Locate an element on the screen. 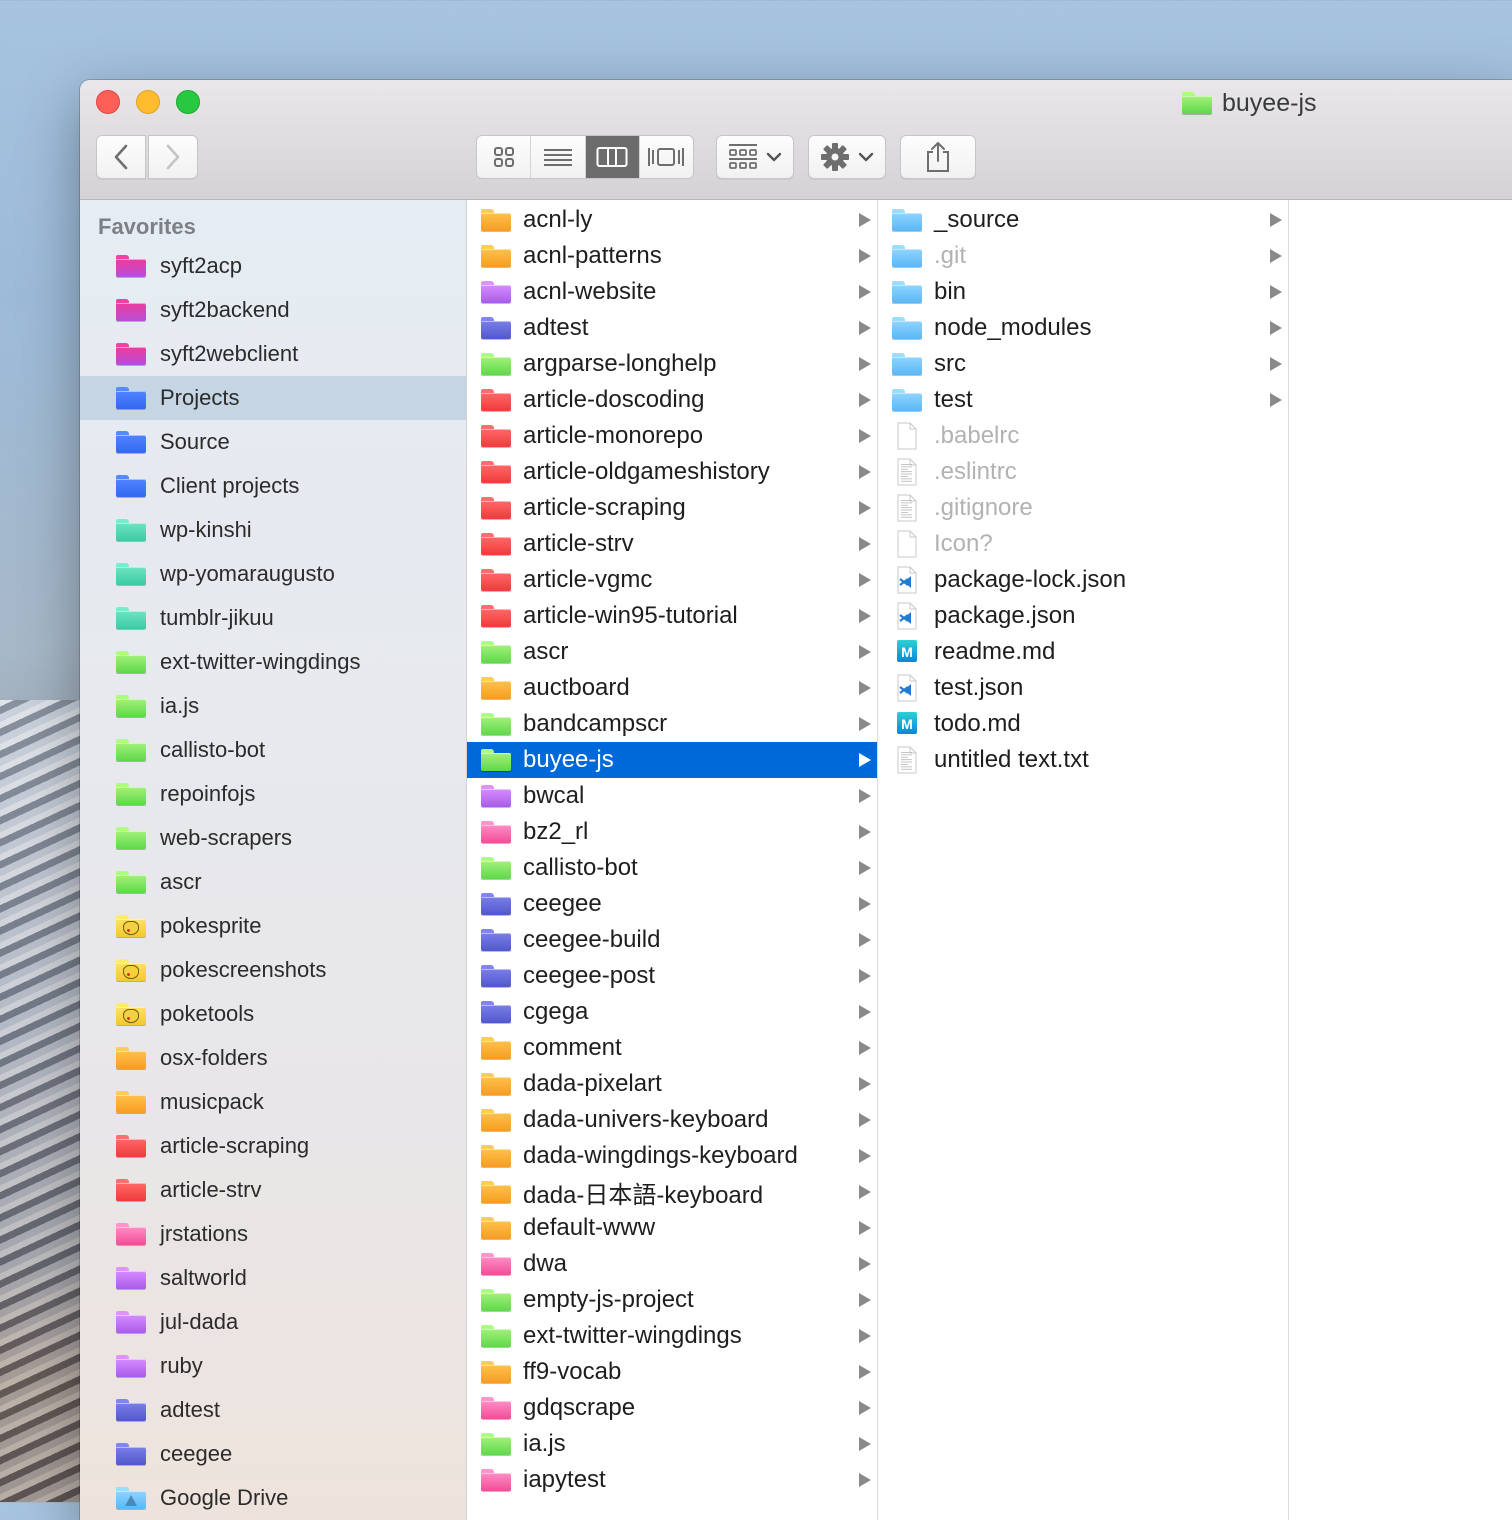  sidebar-item-repoinfojs: repoinfojs is located at coordinates (273, 794).